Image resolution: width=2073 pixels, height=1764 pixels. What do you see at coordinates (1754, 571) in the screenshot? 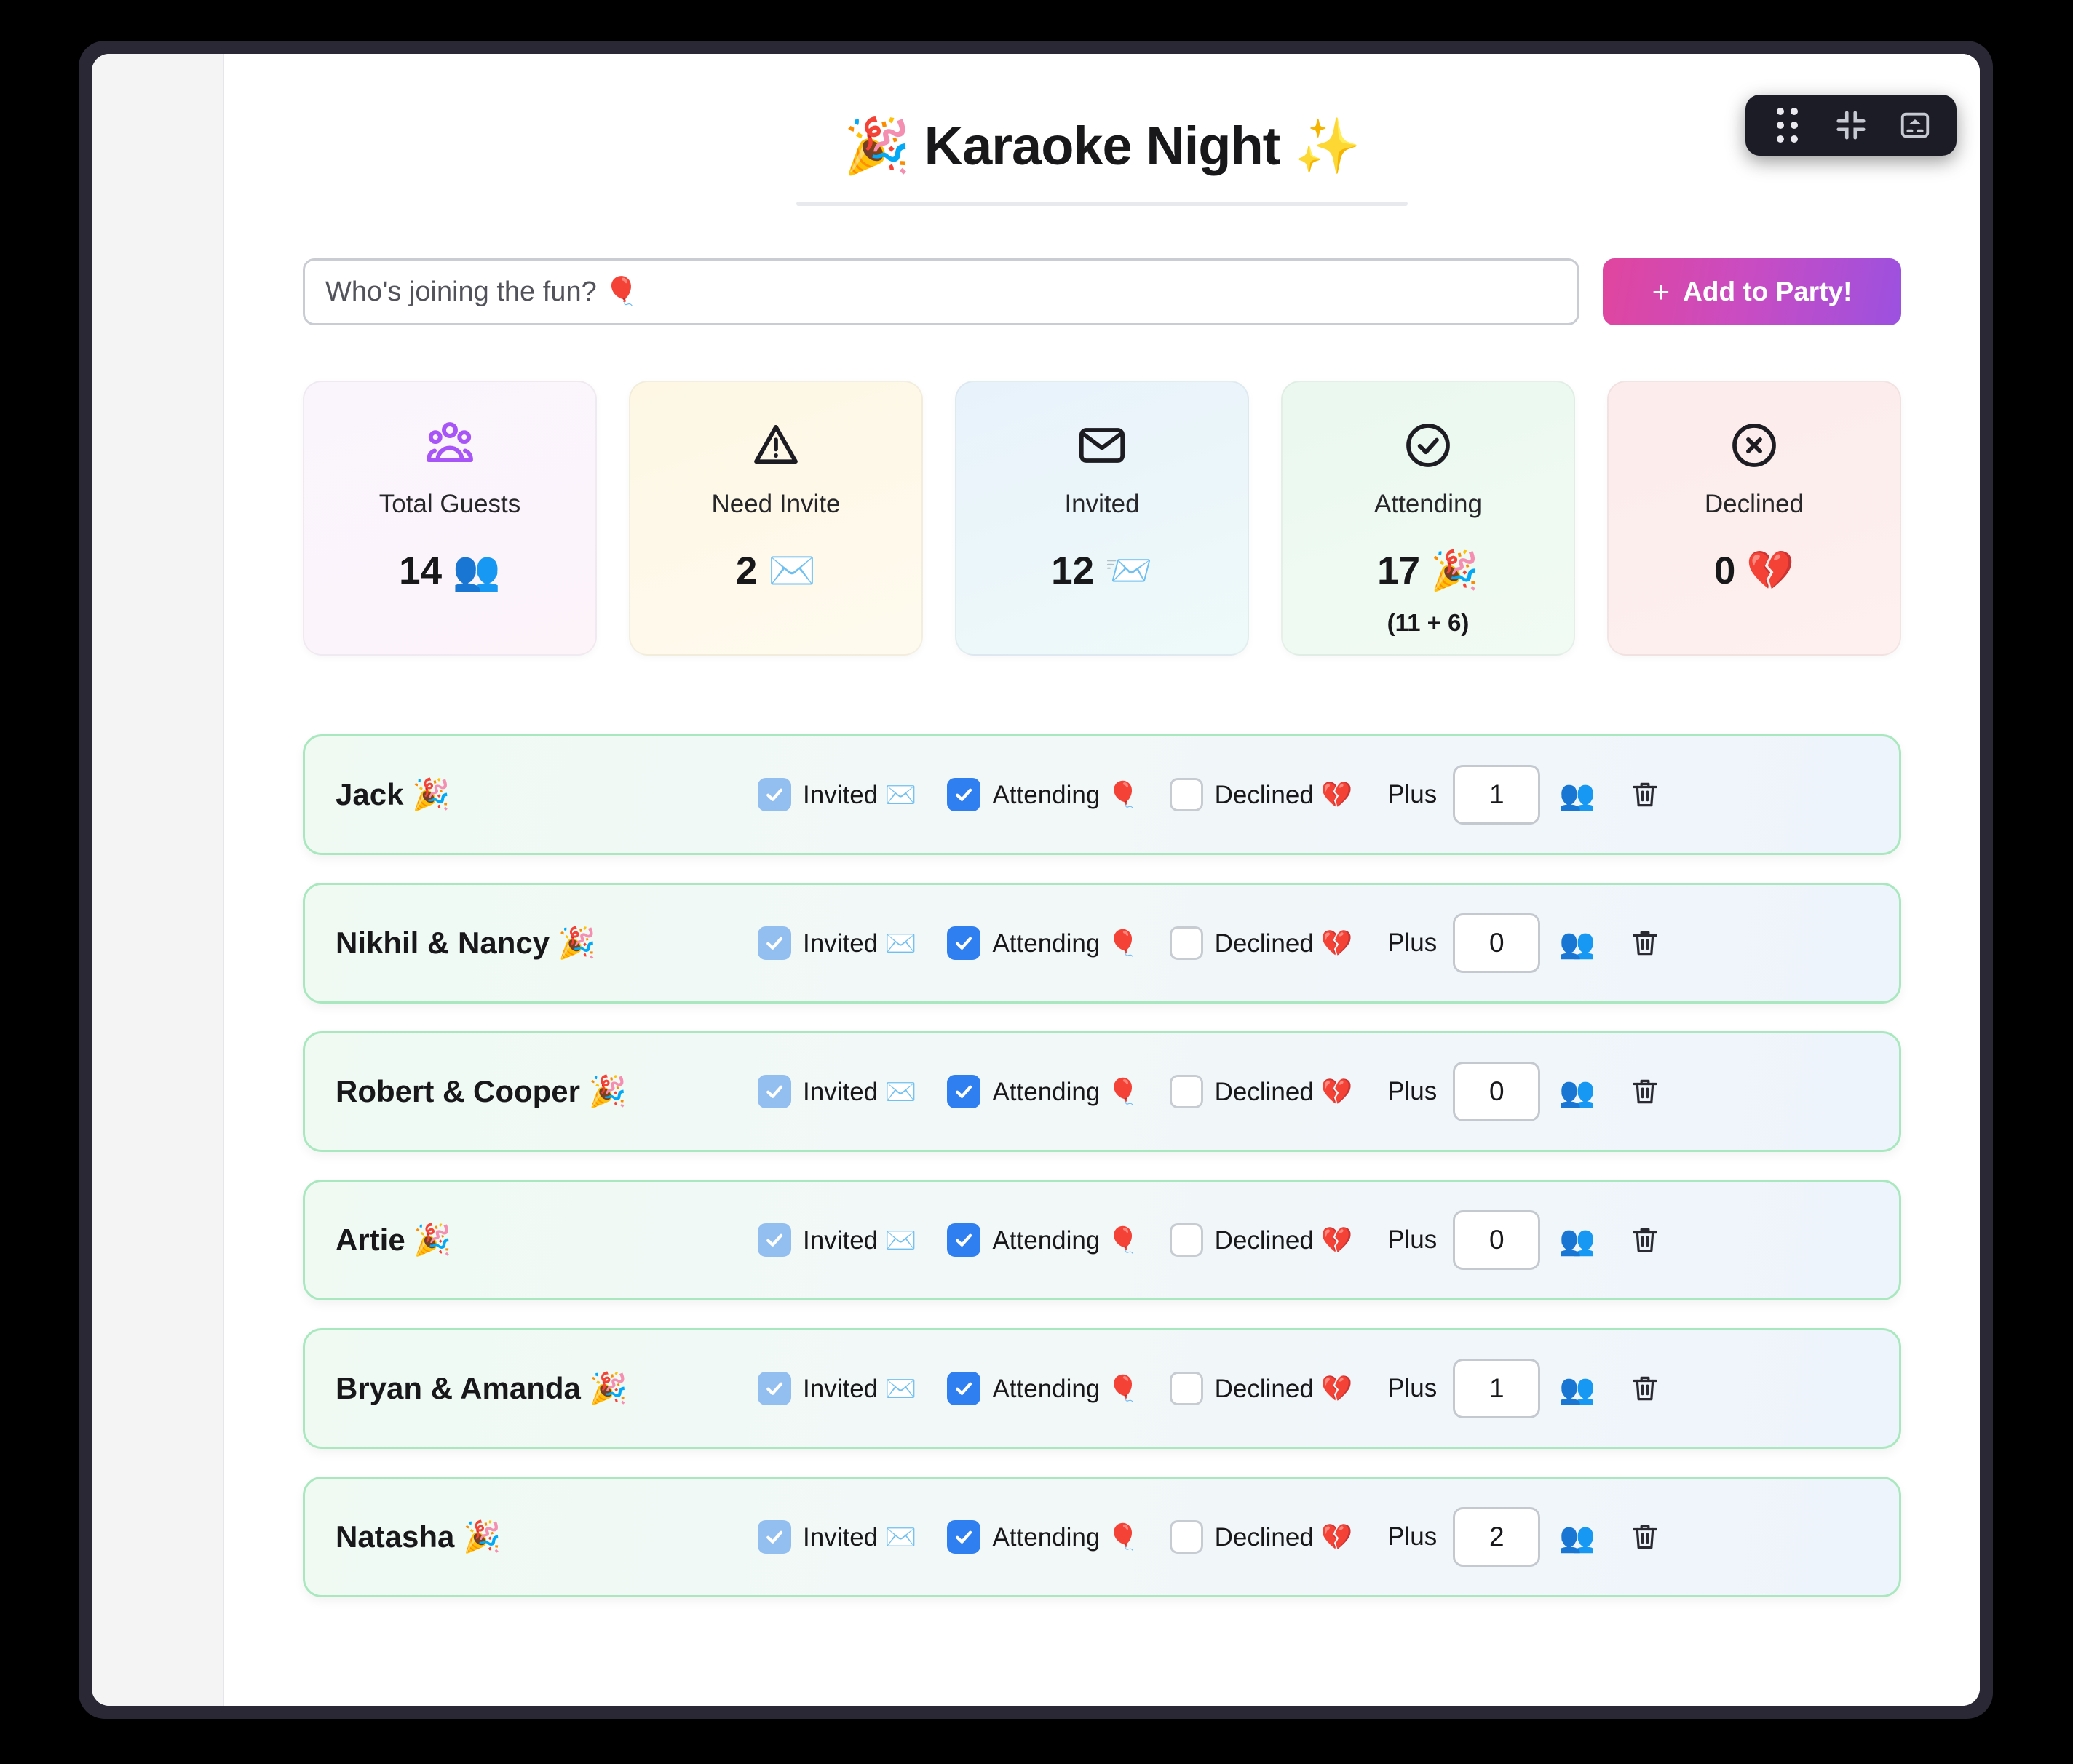
I see `stat-value: 0 💔` at bounding box center [1754, 571].